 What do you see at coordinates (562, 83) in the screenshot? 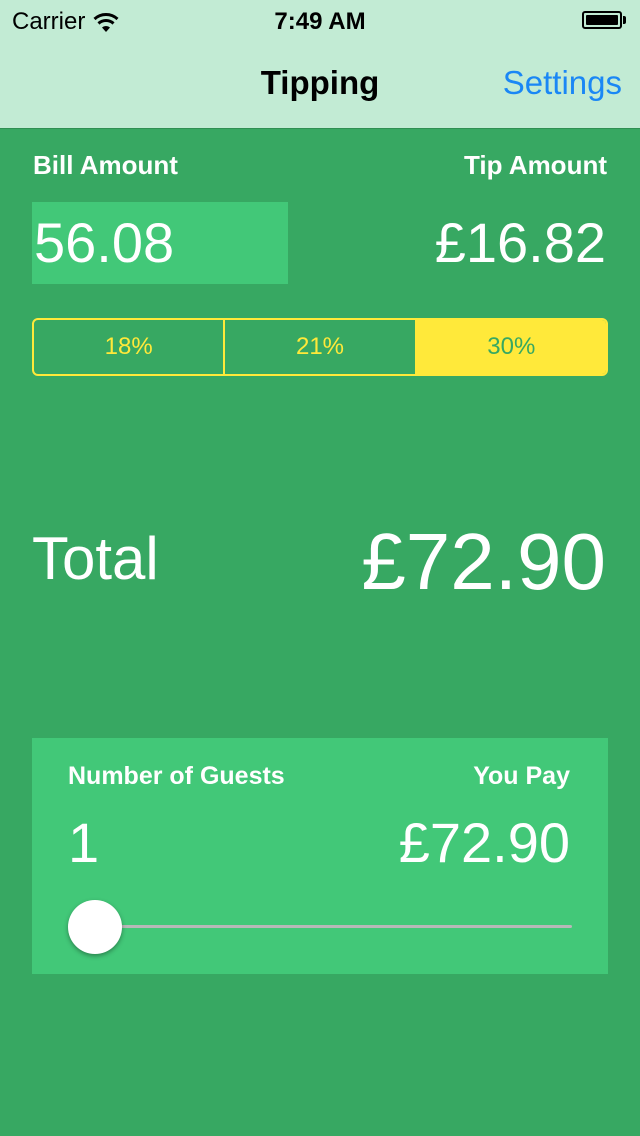
I see `settings-button: Settings` at bounding box center [562, 83].